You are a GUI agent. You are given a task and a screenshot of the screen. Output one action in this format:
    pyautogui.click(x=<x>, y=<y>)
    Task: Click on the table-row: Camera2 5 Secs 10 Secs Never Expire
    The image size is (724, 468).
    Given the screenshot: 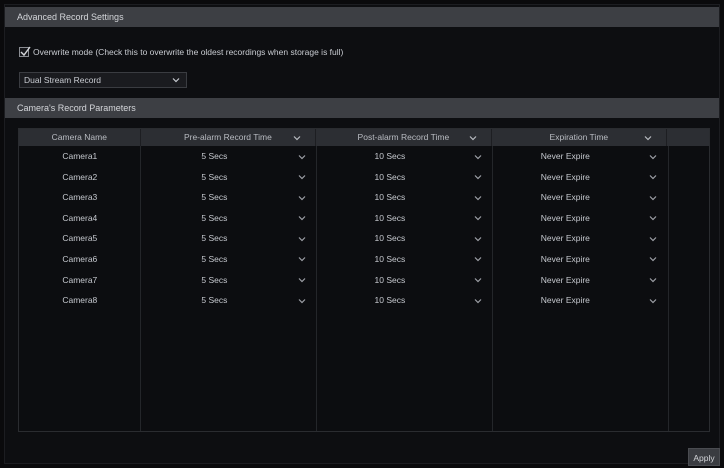 What is the action you would take?
    pyautogui.click(x=364, y=177)
    